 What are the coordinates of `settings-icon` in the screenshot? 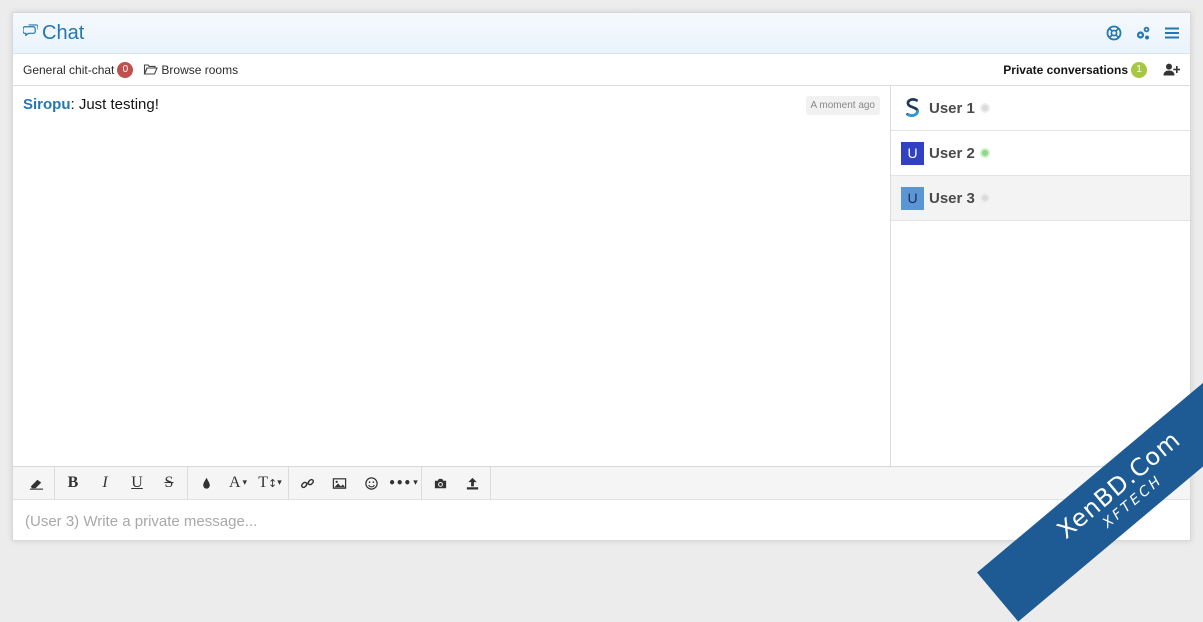 It's located at (1143, 33).